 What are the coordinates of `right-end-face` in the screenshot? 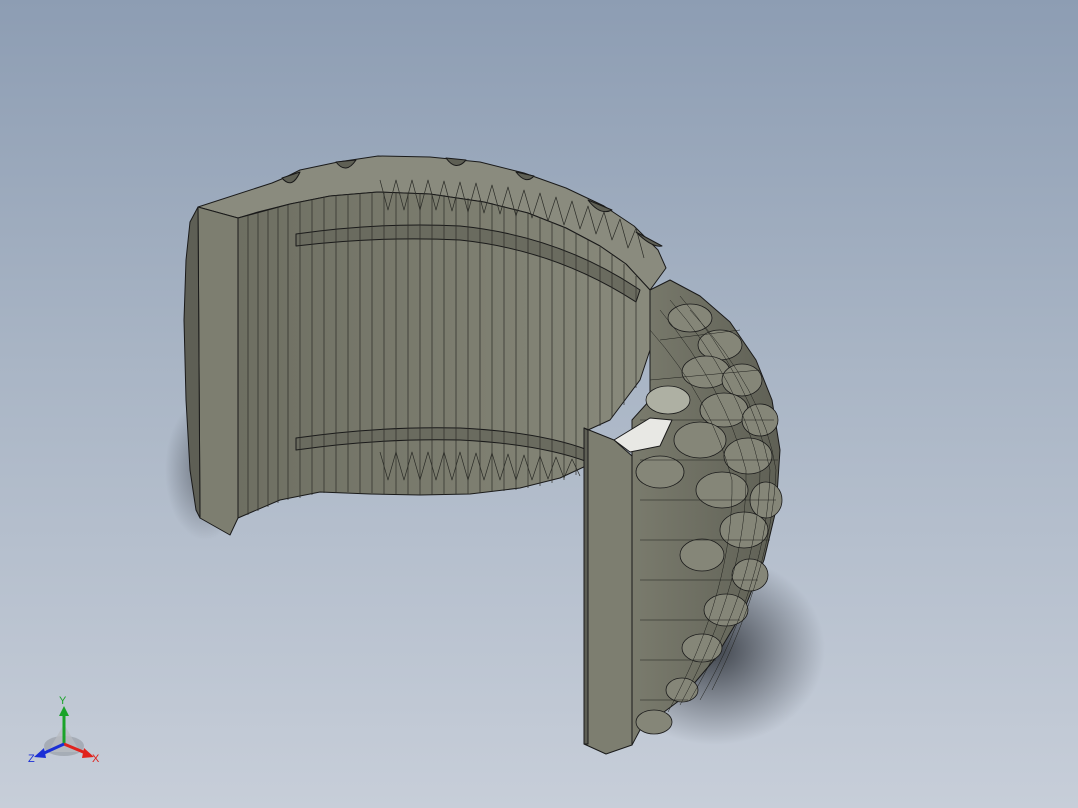 It's located at (608, 591).